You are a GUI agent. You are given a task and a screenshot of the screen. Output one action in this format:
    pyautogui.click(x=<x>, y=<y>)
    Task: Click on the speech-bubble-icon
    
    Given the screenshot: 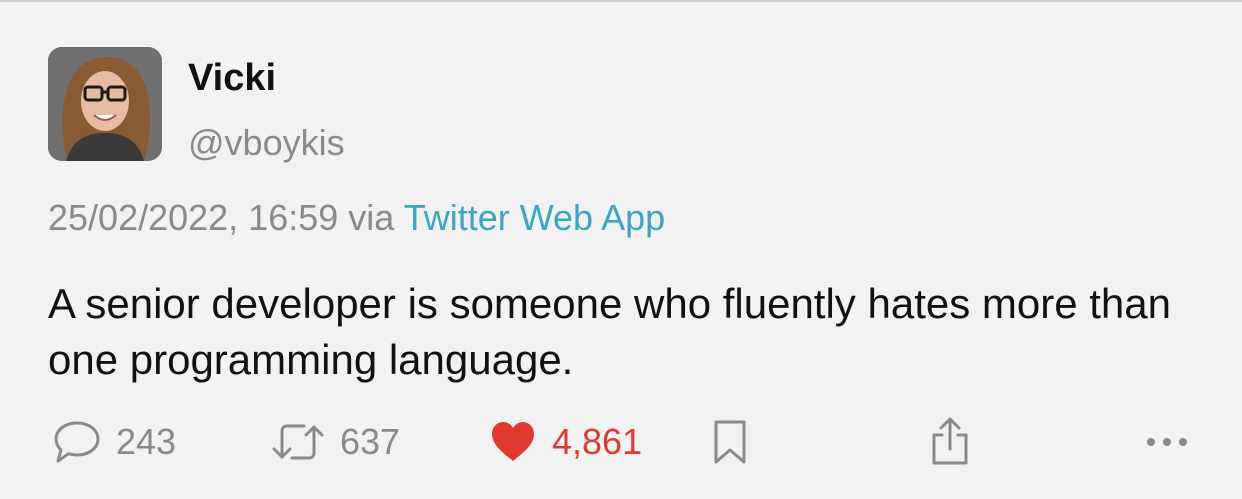 What is the action you would take?
    pyautogui.click(x=77, y=442)
    